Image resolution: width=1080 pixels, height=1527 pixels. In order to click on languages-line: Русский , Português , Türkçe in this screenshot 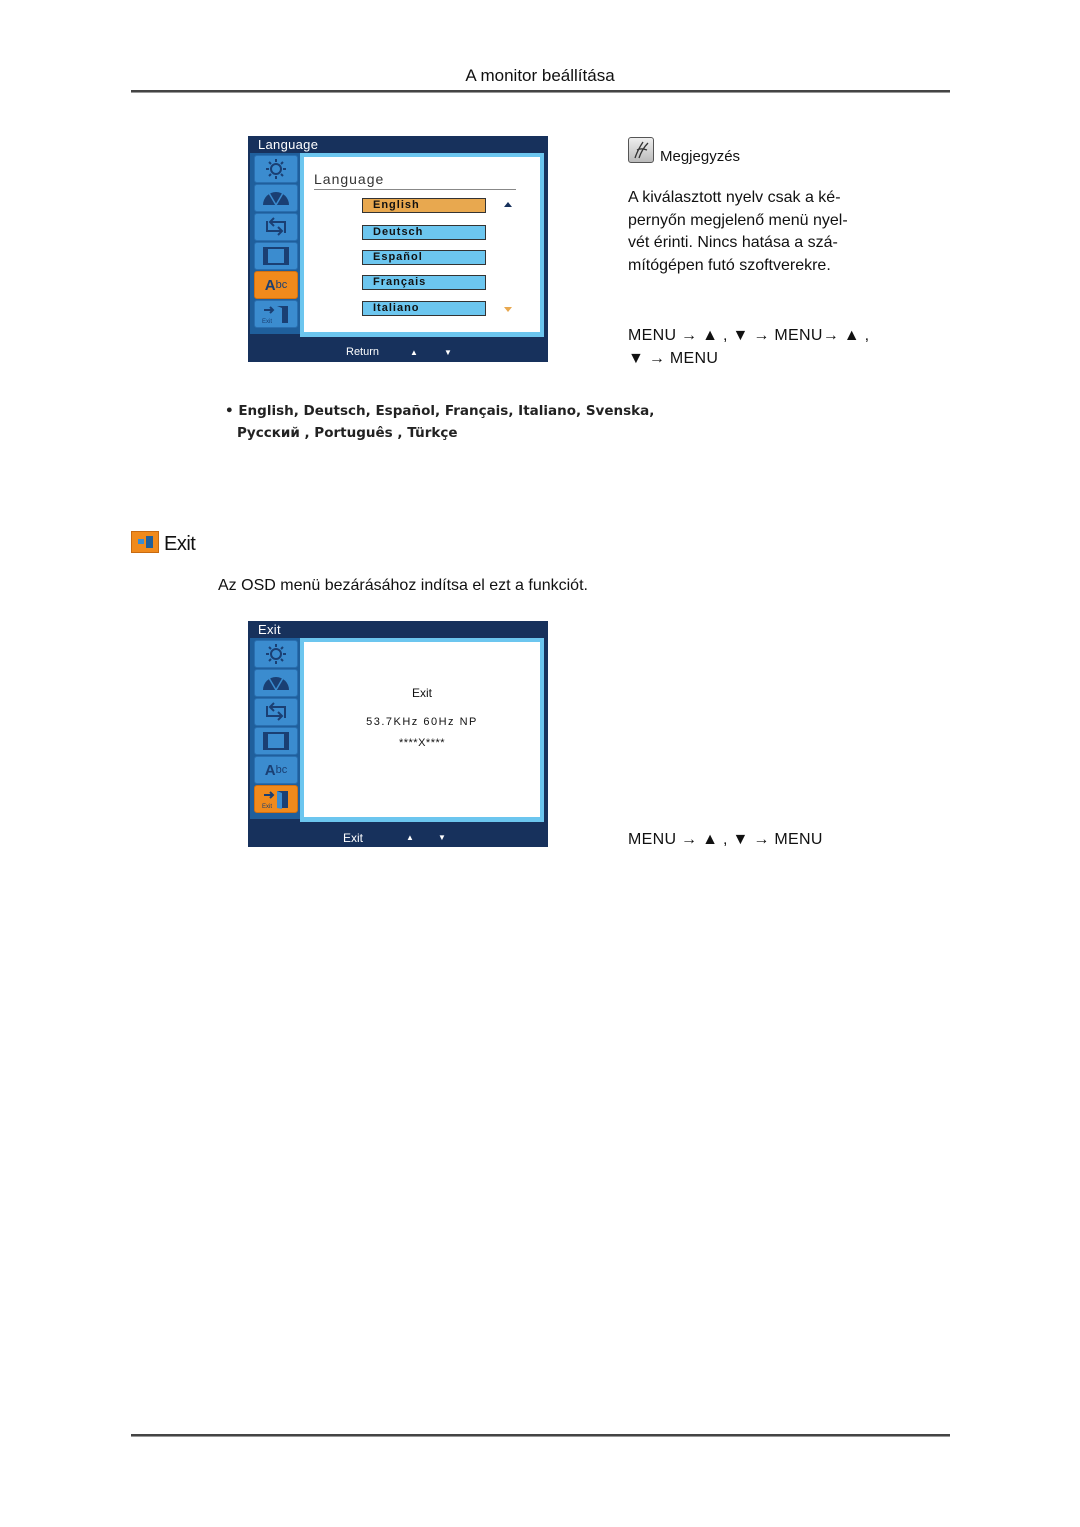, I will do `click(347, 433)`.